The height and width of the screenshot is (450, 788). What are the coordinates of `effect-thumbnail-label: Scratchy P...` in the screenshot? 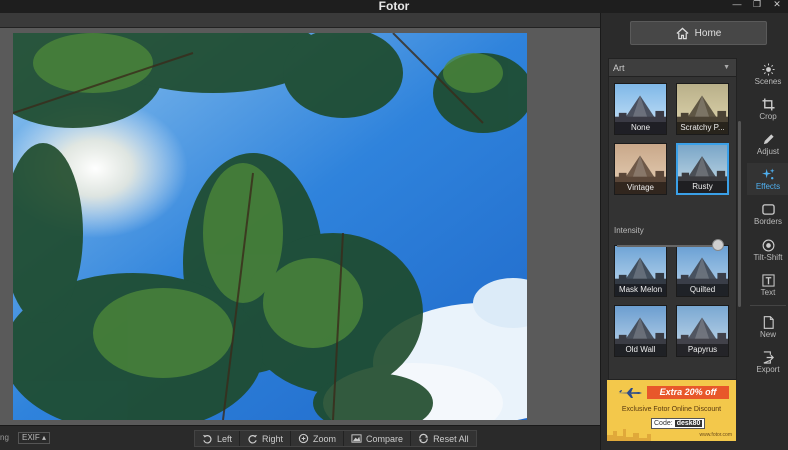 It's located at (702, 128).